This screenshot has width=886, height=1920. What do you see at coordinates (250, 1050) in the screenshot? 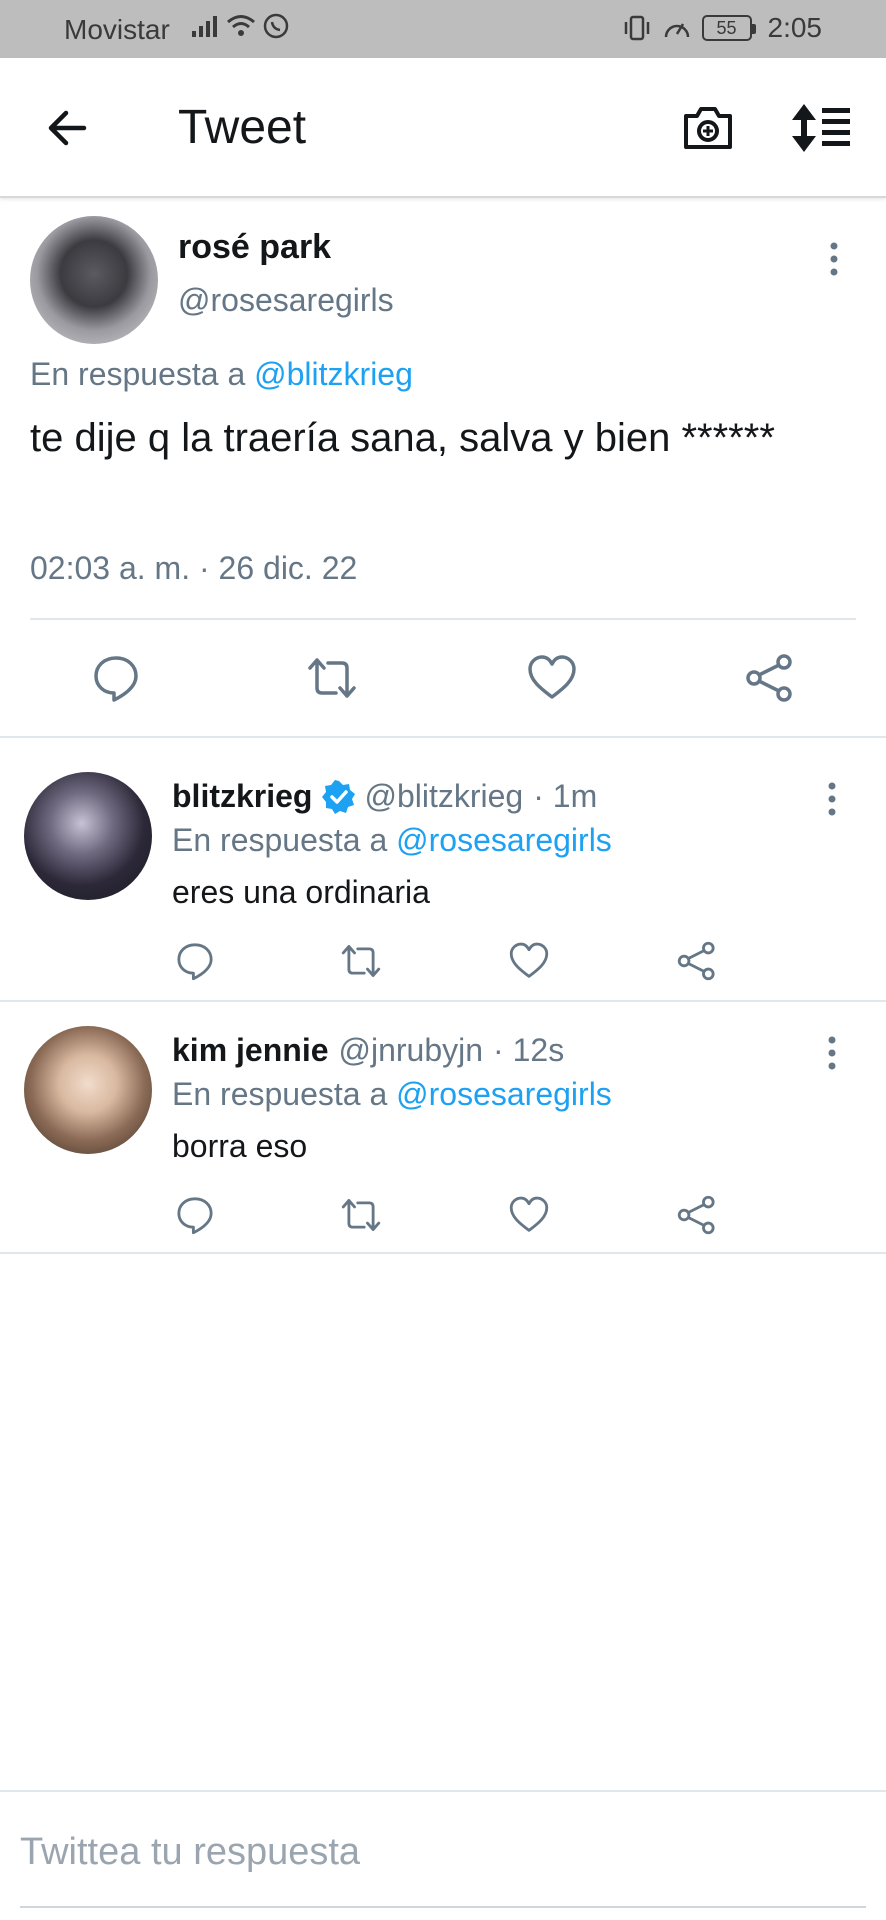
I see `author-name: kim jennie` at bounding box center [250, 1050].